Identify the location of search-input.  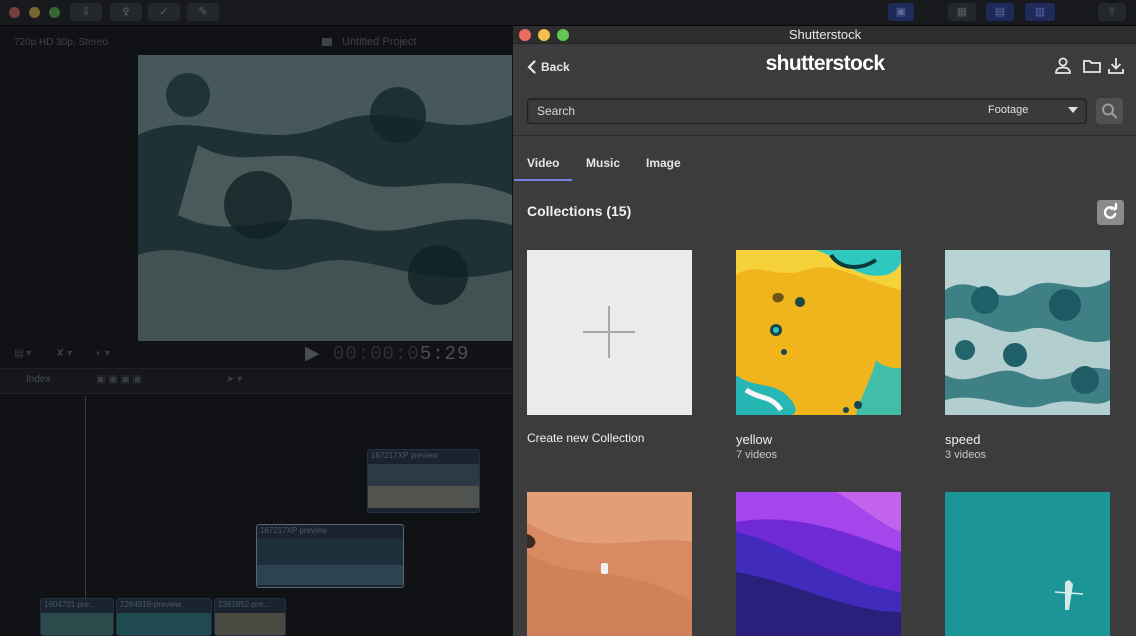
(738, 111).